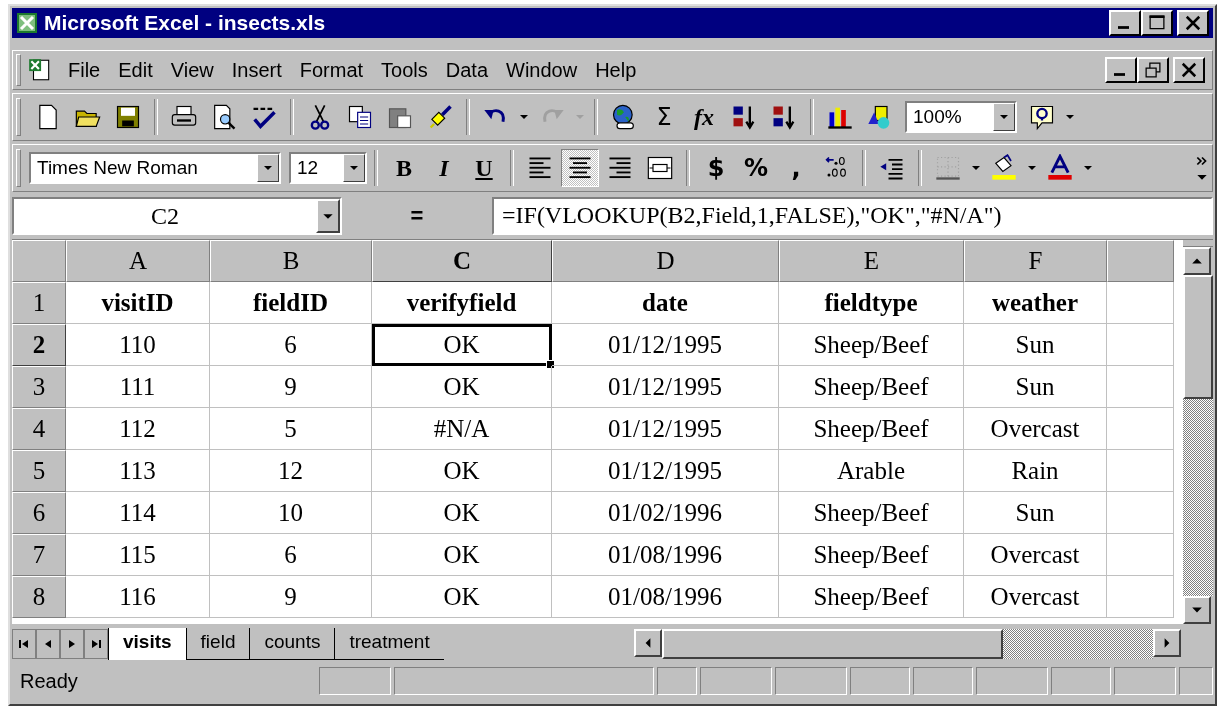 The height and width of the screenshot is (710, 1225). What do you see at coordinates (39, 597) in the screenshot?
I see `row-header: 8` at bounding box center [39, 597].